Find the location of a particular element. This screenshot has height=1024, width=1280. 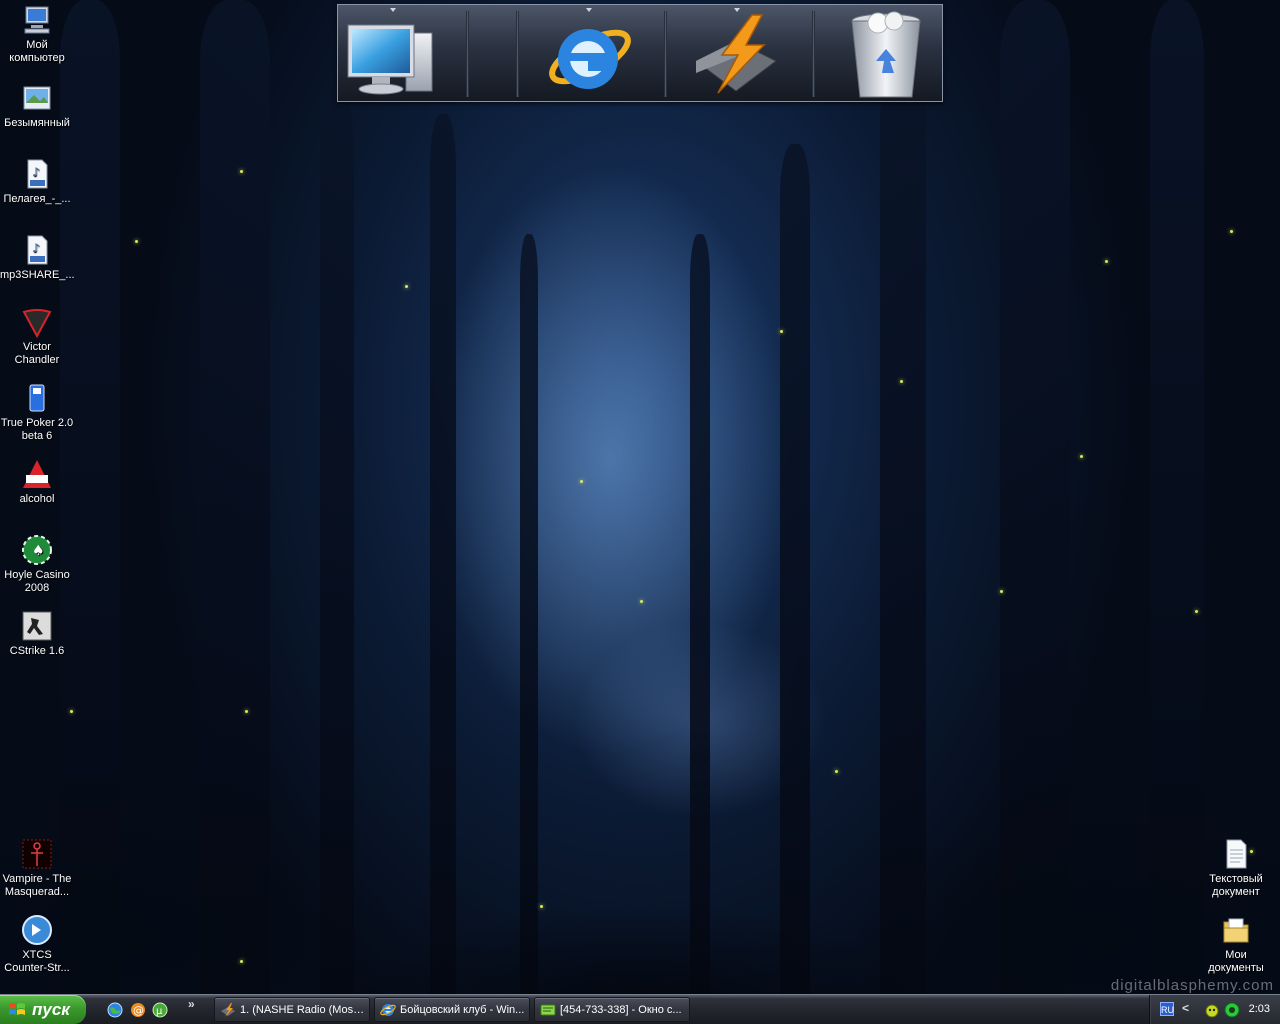

recycle-bin-icon is located at coordinates (886, 54).